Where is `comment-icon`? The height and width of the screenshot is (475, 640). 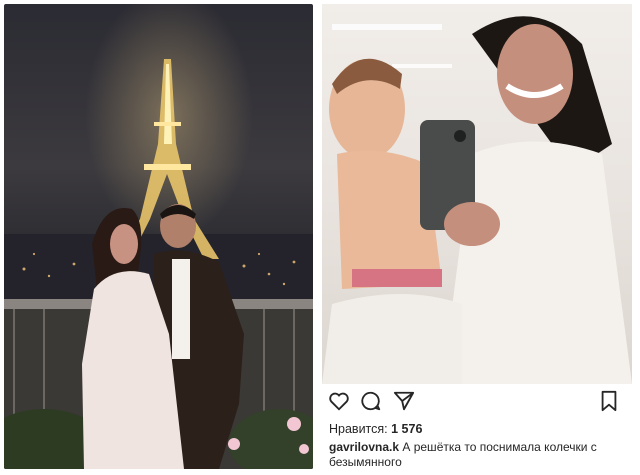
comment-icon is located at coordinates (371, 401).